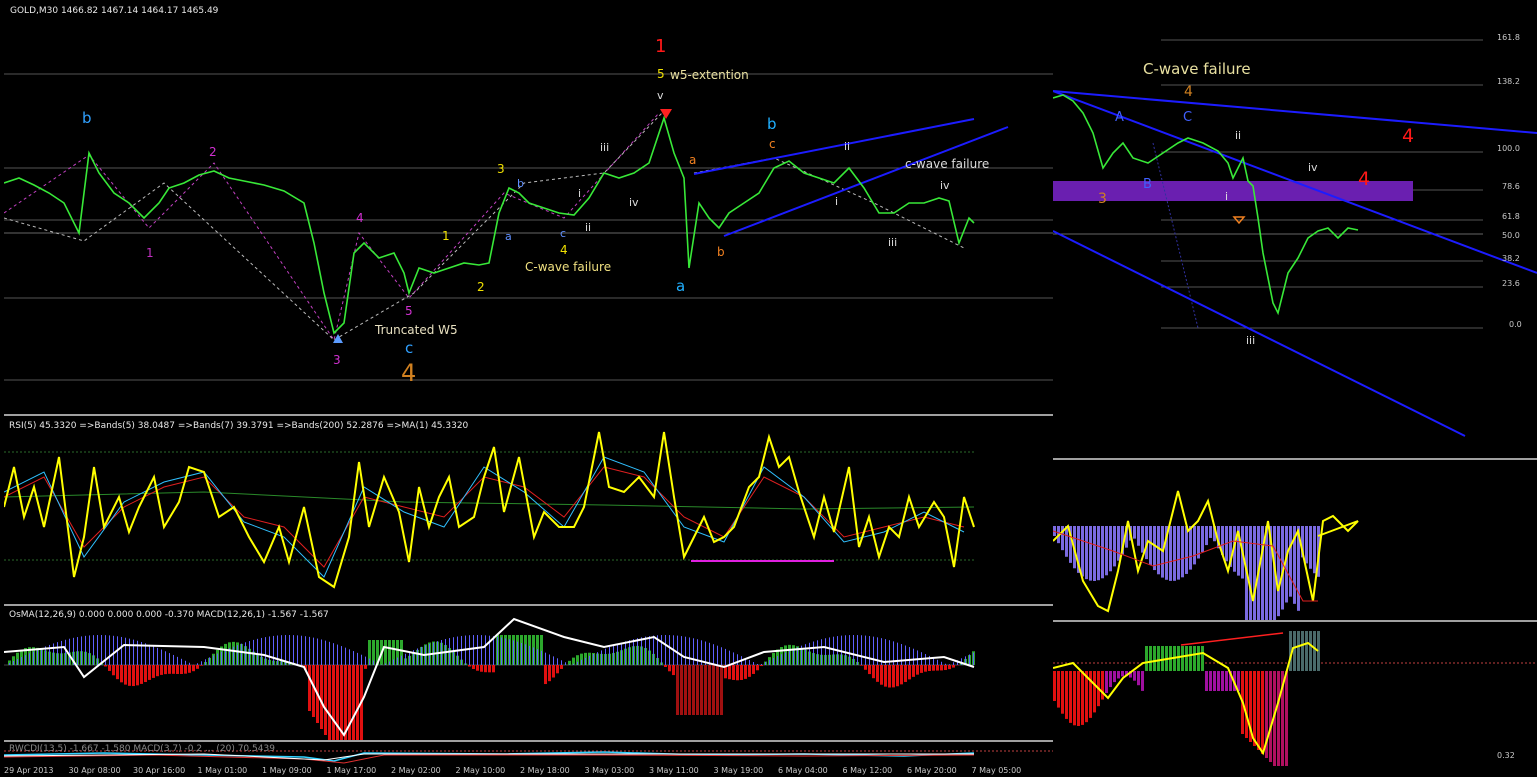 The image size is (1537, 777). Describe the element at coordinates (1511, 258) in the screenshot. I see `fib-38-2: 38.2` at that location.